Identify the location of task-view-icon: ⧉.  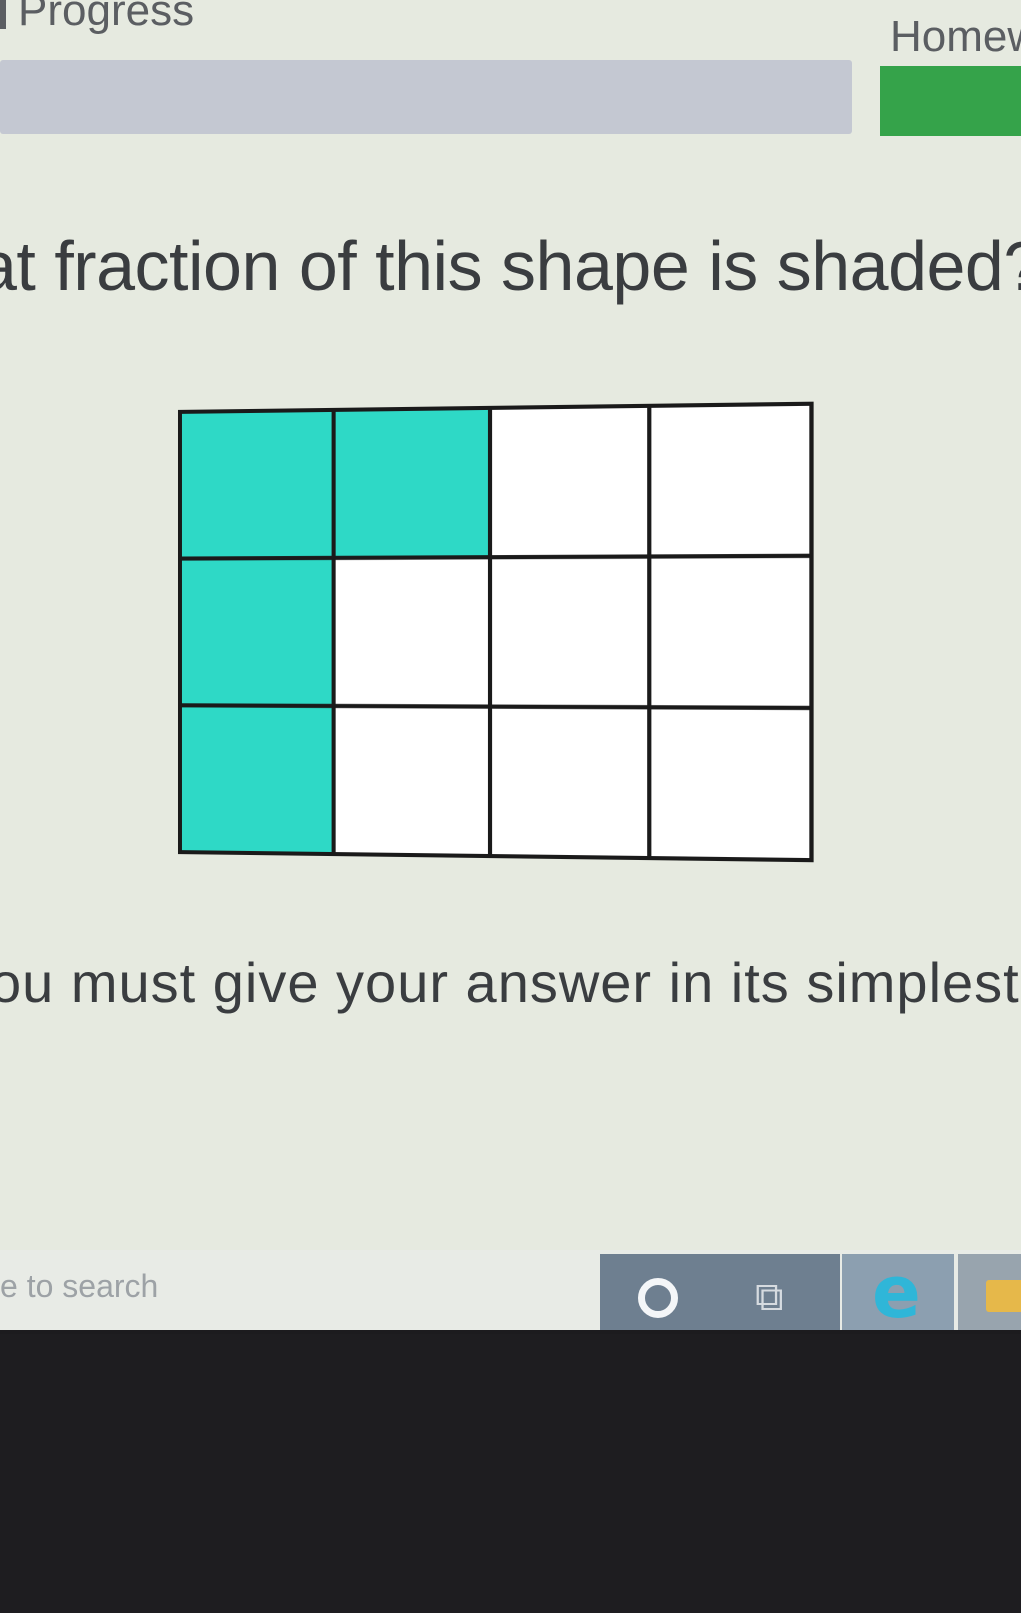
(769, 1297).